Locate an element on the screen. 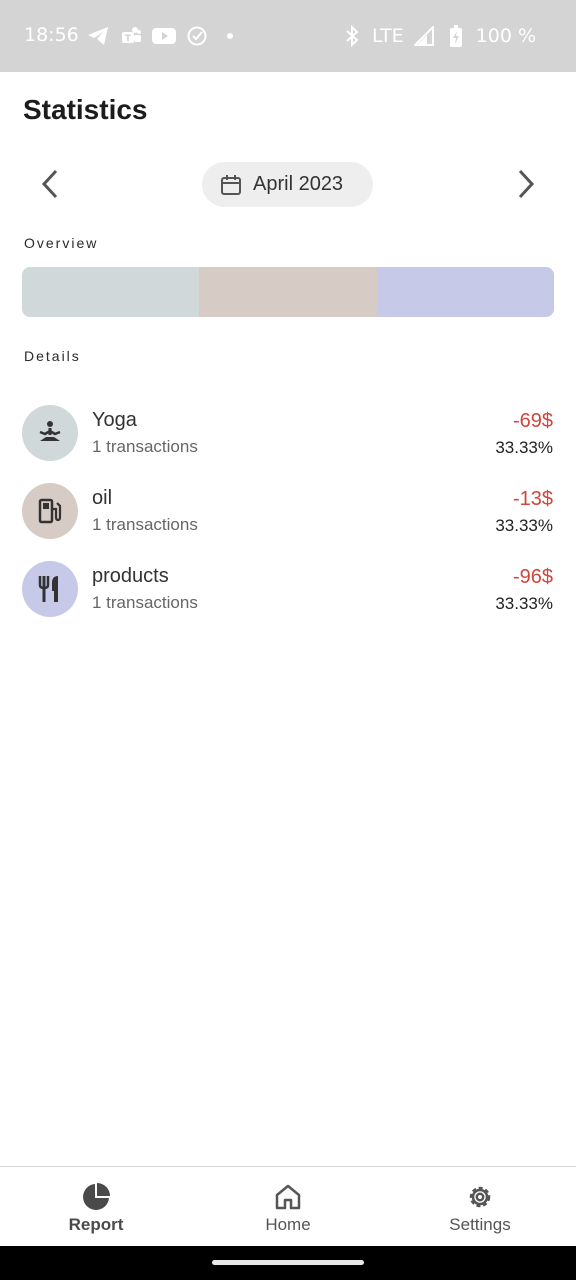 This screenshot has height=1280, width=576. status-bar: 18:56 T LTE 100 % is located at coordinates (288, 36).